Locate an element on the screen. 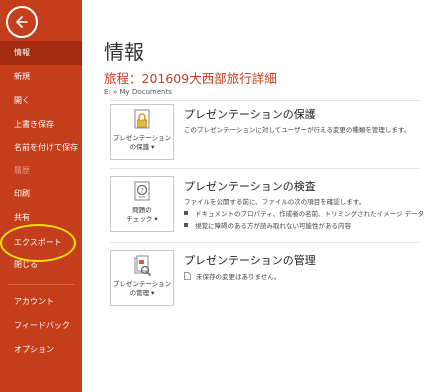  sidebar-item-share: 共有 is located at coordinates (41, 218).